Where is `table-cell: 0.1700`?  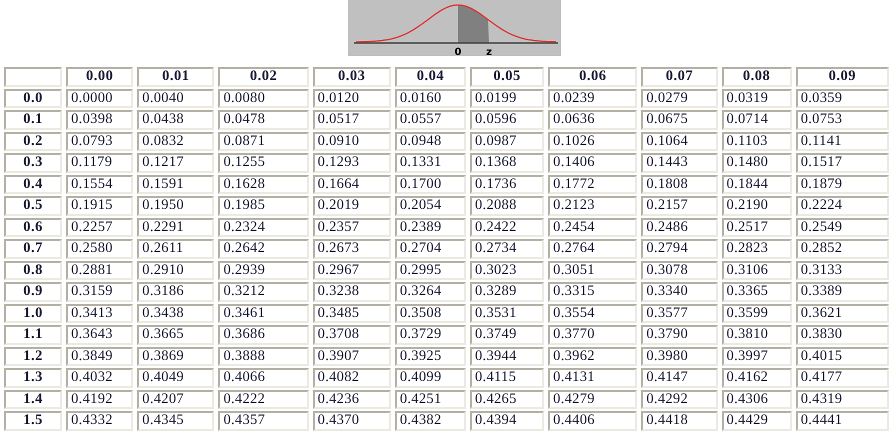 table-cell: 0.1700 is located at coordinates (430, 184).